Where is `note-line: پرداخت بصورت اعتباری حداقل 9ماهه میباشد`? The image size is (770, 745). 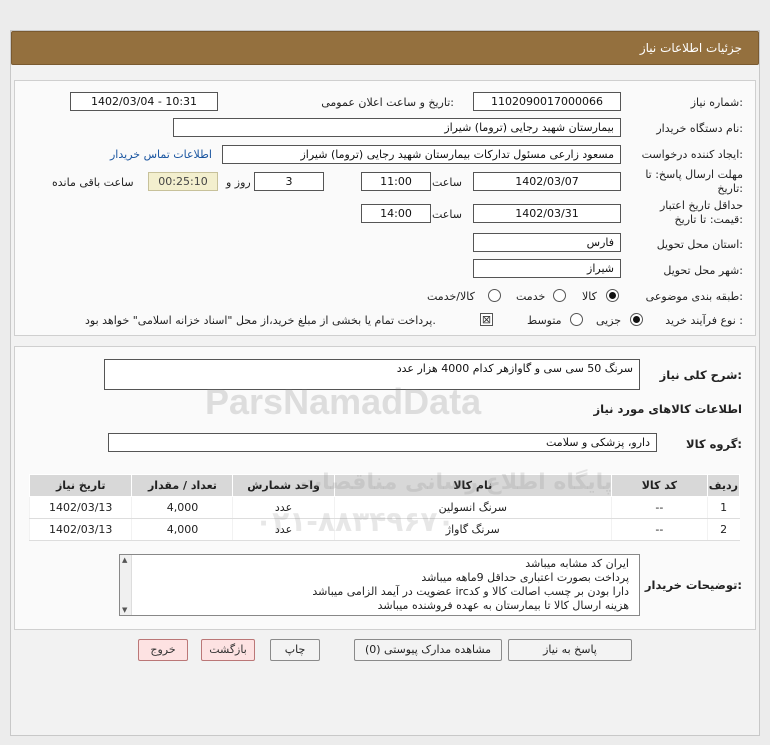 note-line: پرداخت بصورت اعتباری حداقل 9ماهه میباشد is located at coordinates (525, 577).